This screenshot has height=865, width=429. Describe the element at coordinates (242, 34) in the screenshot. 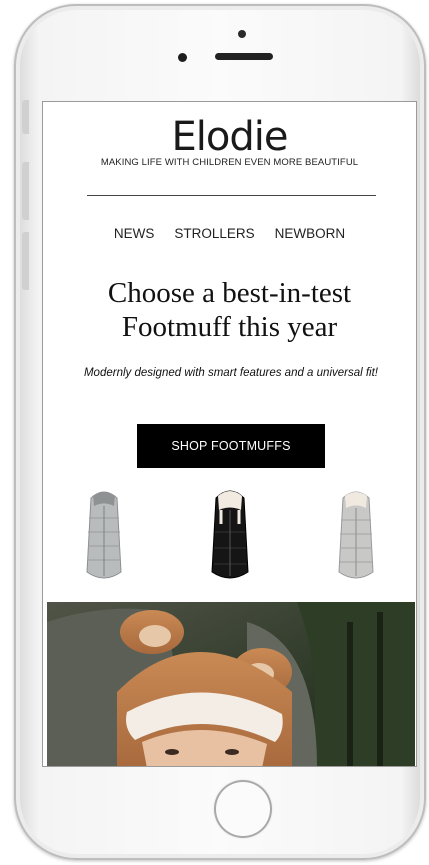

I see `front-camera-icon` at that location.